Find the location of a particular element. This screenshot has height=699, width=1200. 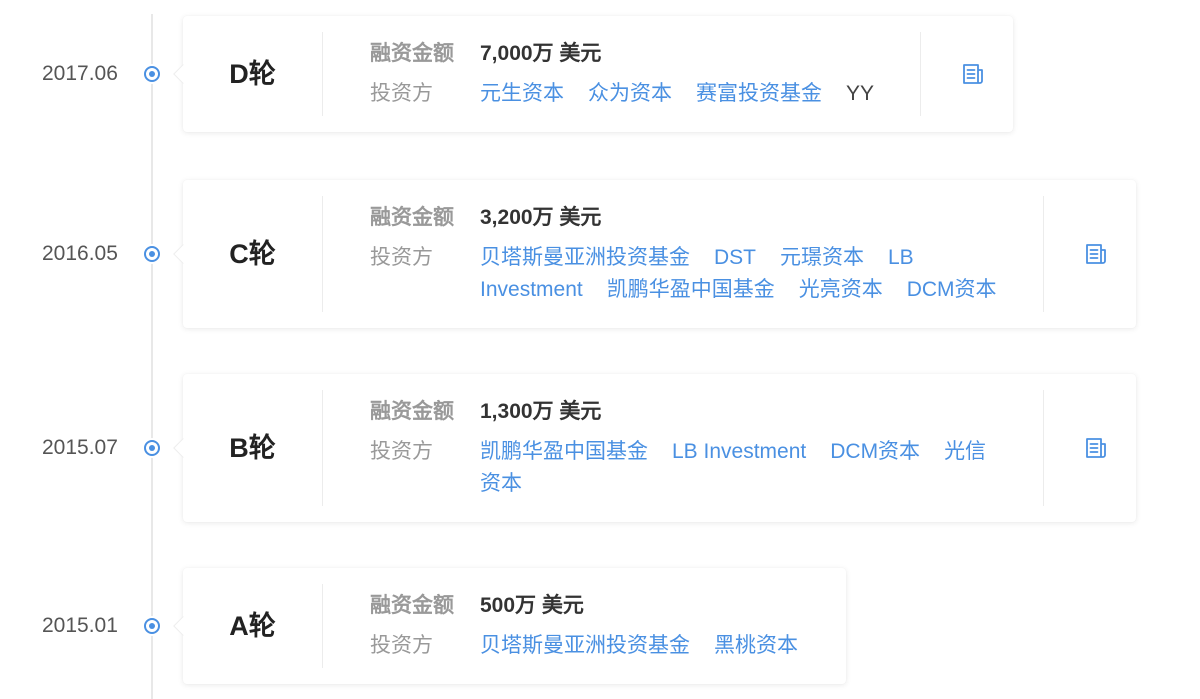

amount-row: 融资金额 500万 美元 is located at coordinates (587, 606).